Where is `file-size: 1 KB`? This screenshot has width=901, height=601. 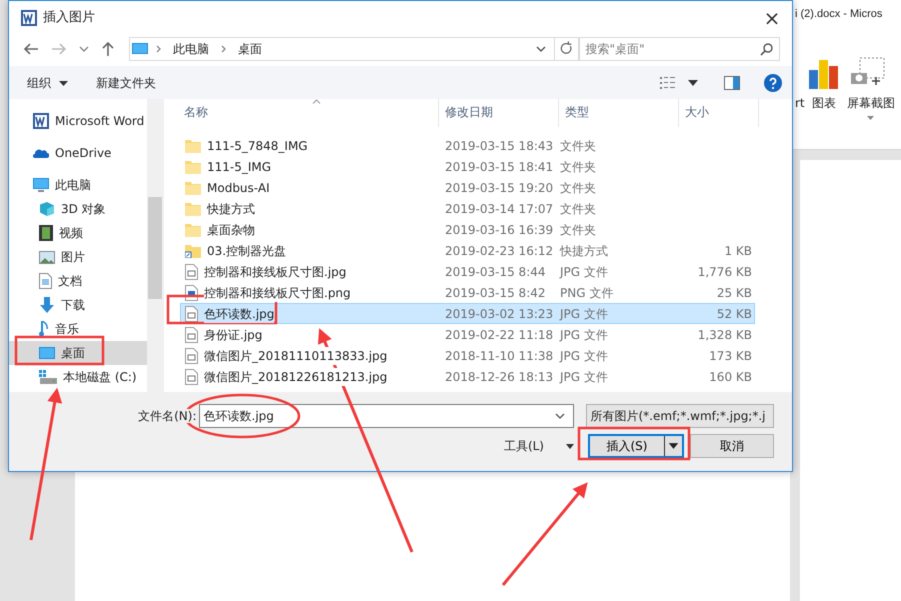 file-size: 1 KB is located at coordinates (738, 251).